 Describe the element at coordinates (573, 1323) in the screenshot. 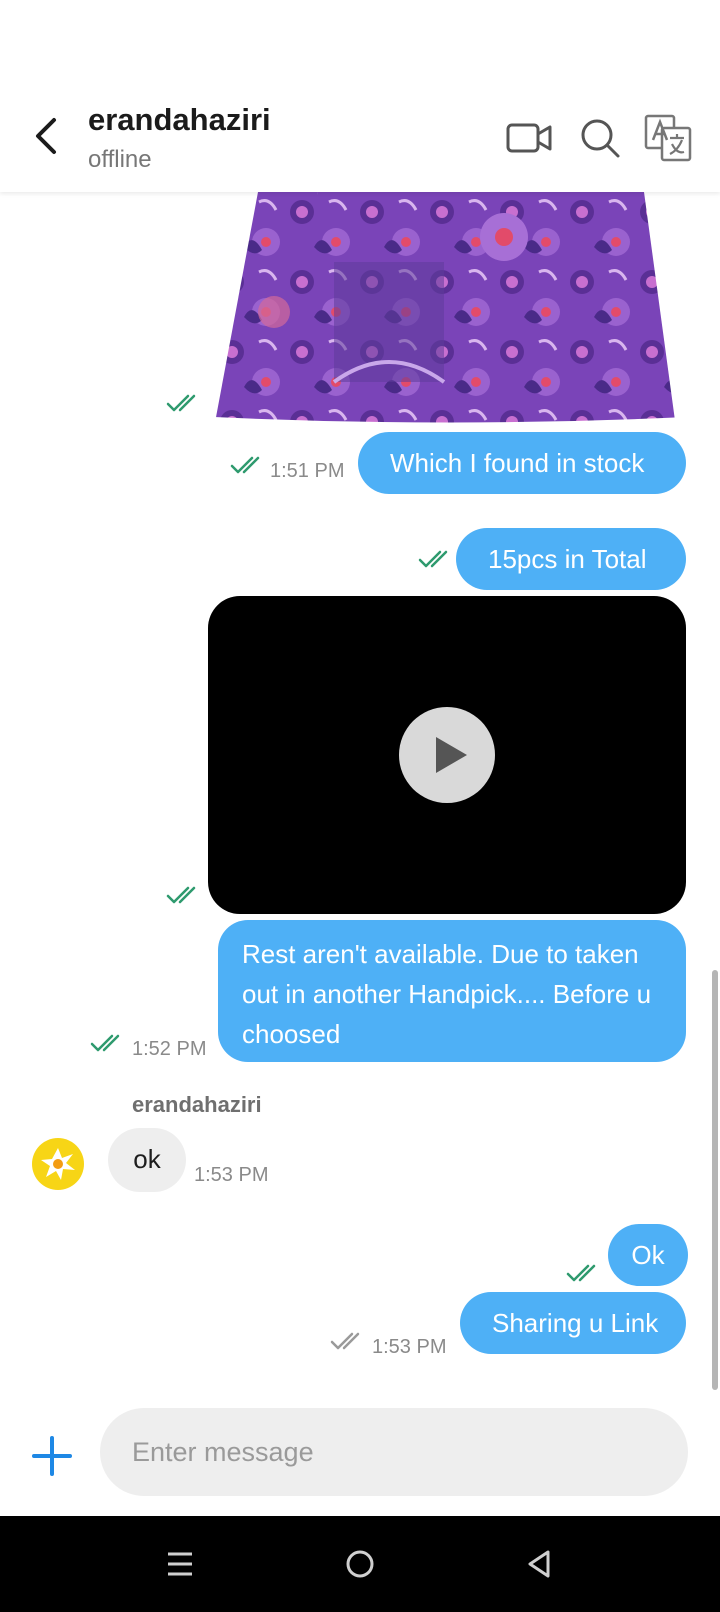

I see `outgoing-message: Sharing u Link` at that location.